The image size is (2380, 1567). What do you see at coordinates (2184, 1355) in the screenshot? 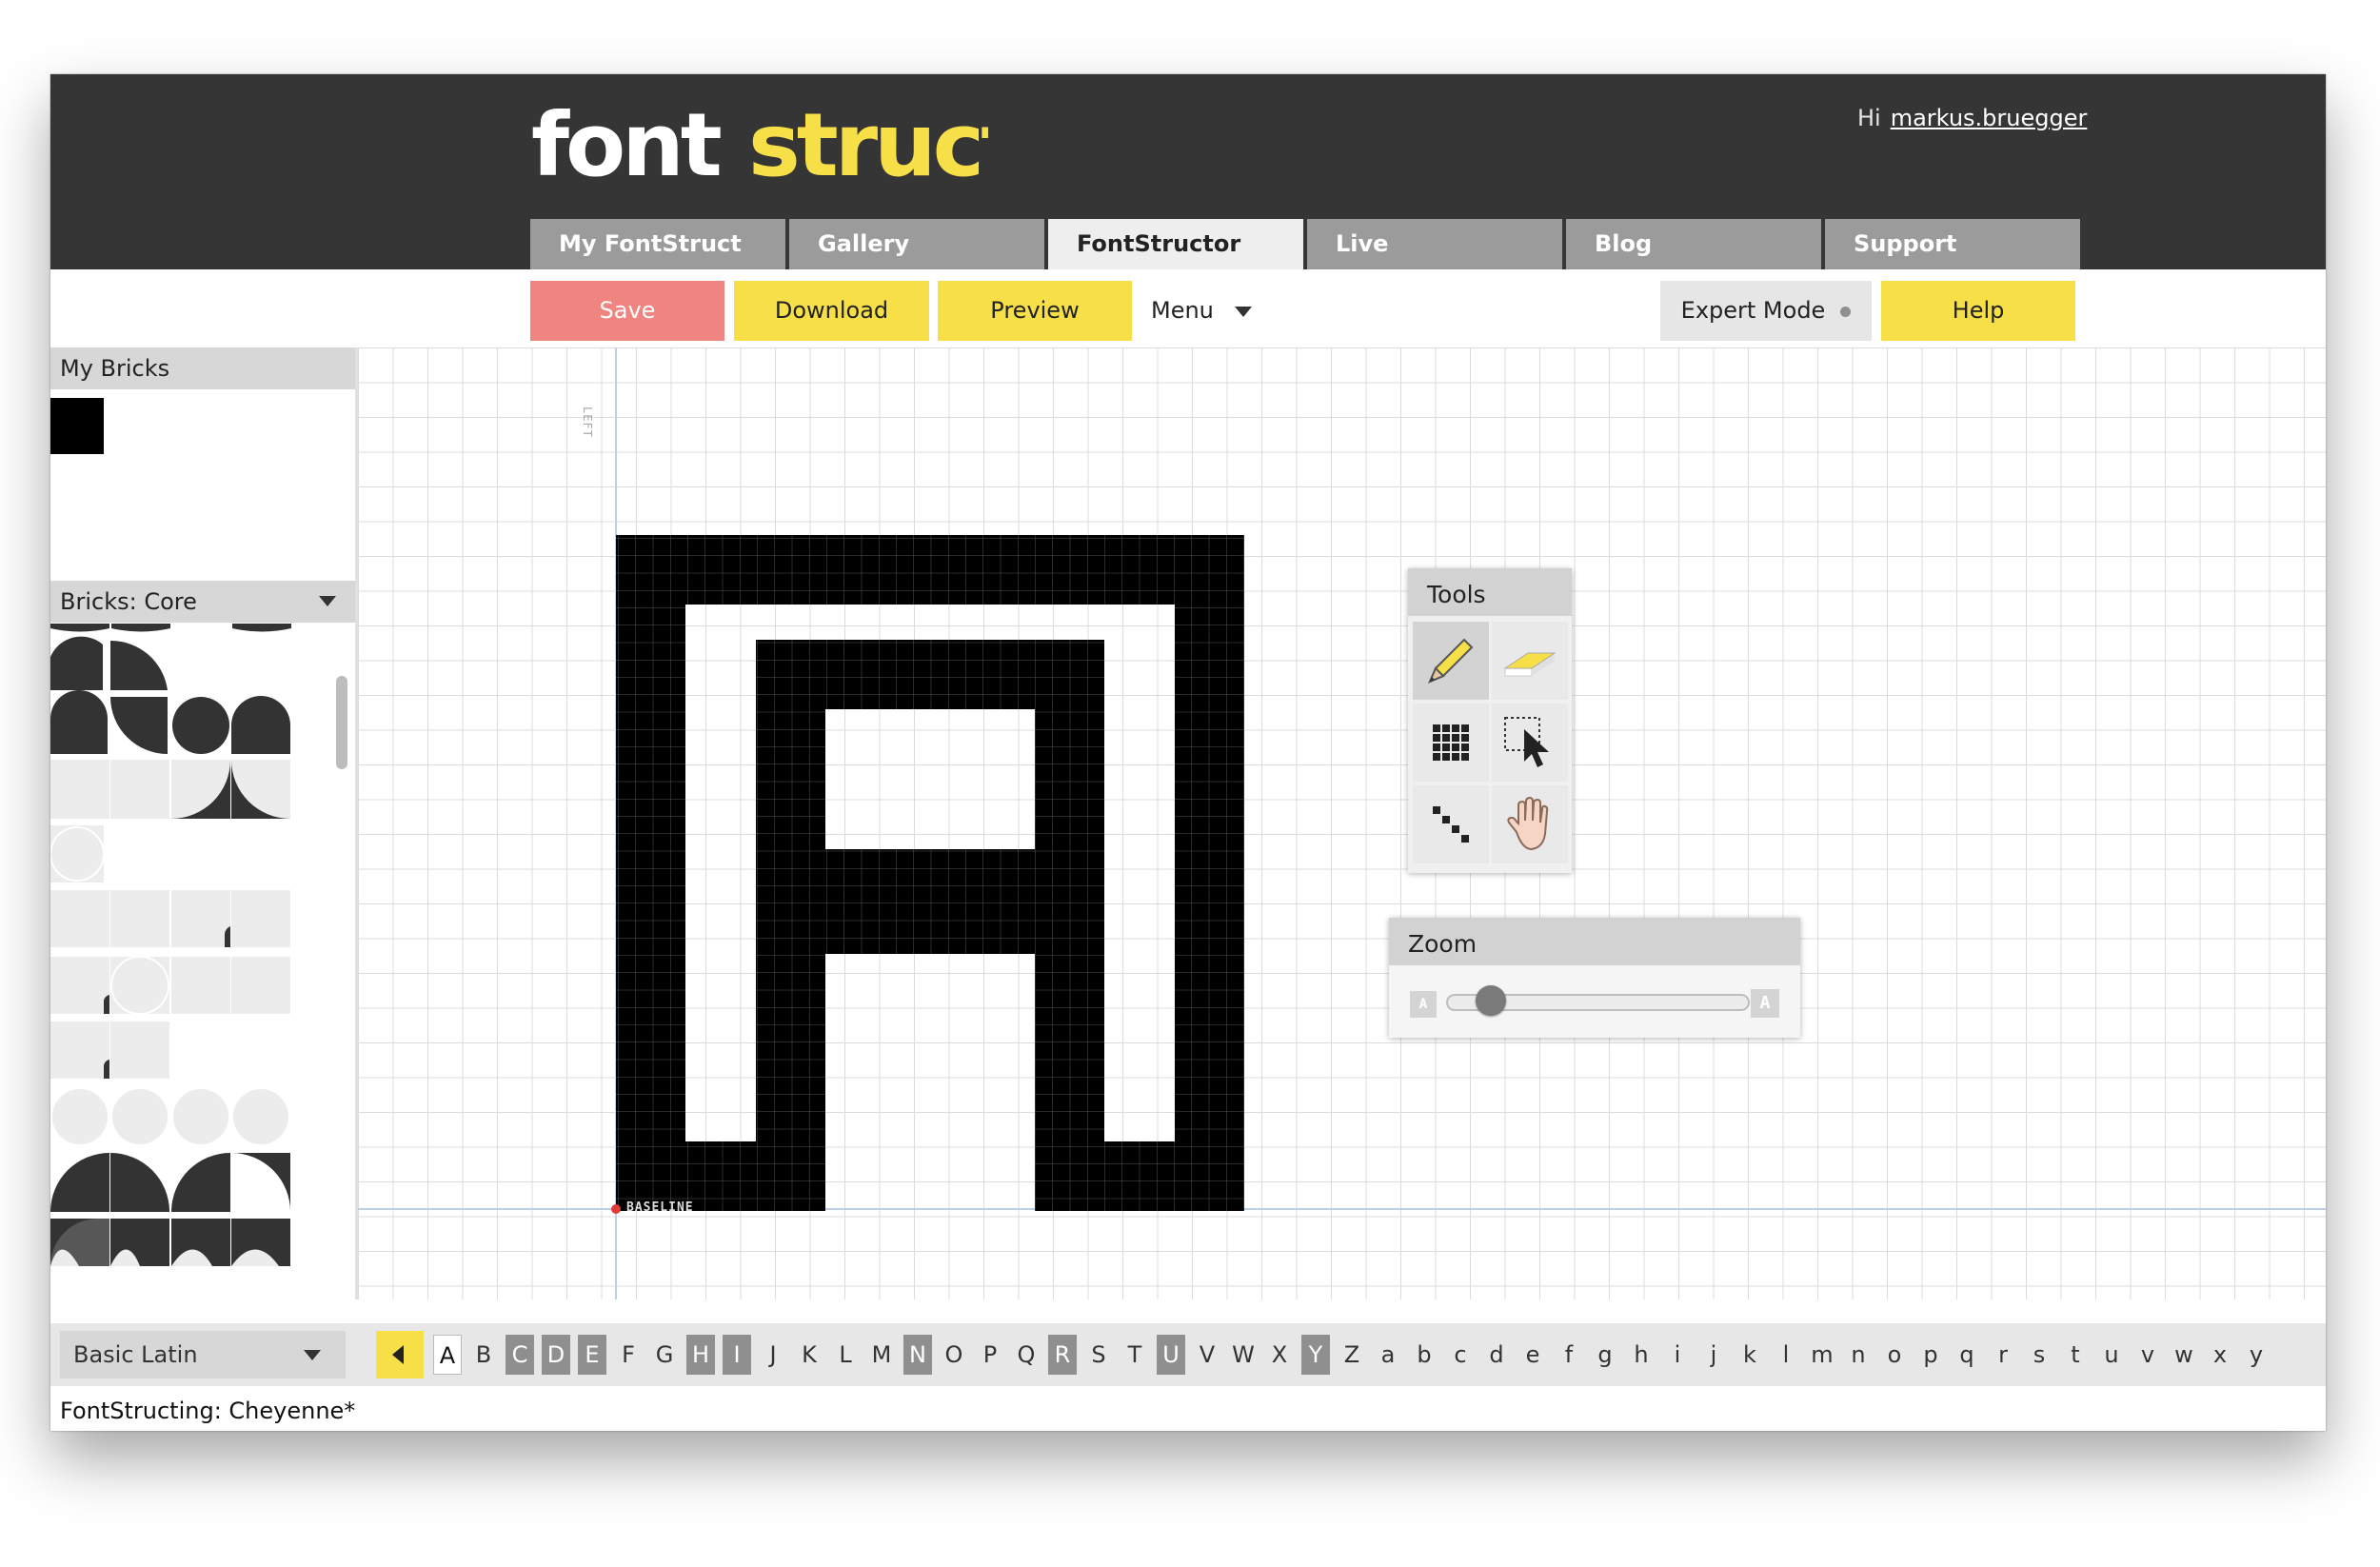
I see `char-lower-w: w` at bounding box center [2184, 1355].